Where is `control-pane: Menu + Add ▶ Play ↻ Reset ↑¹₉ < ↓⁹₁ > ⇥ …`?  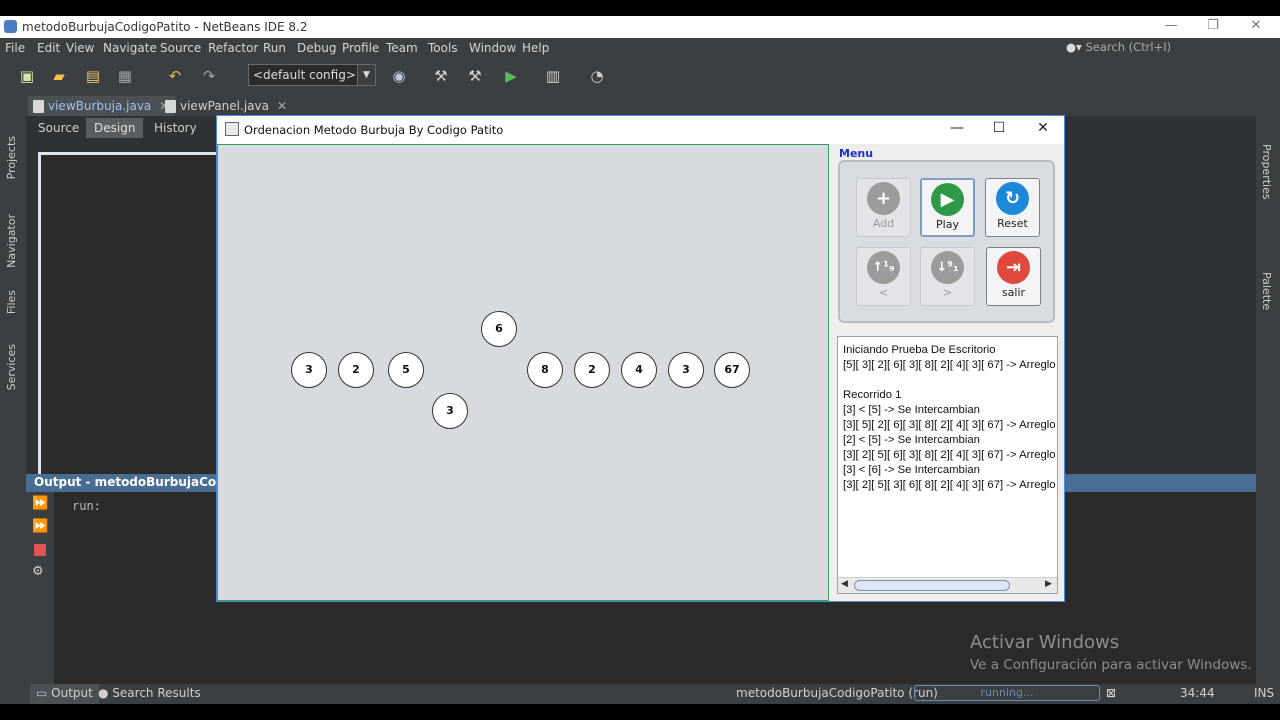
control-pane: Menu + Add ▶ Play ↻ Reset ↑¹₉ < ↓⁹₁ > ⇥ … is located at coordinates (946, 372).